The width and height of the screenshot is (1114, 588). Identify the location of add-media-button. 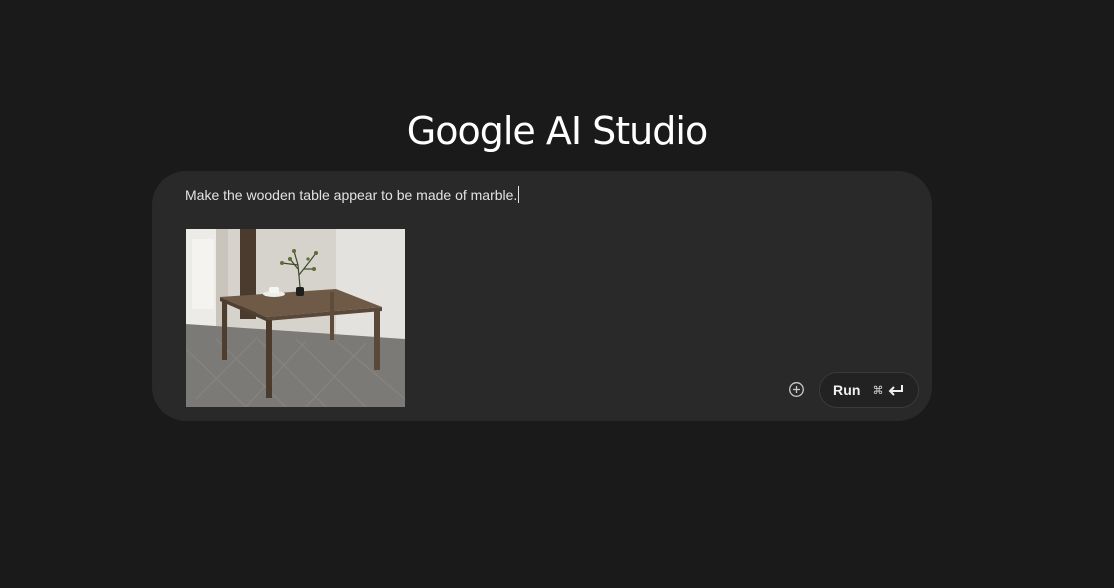
(796, 389).